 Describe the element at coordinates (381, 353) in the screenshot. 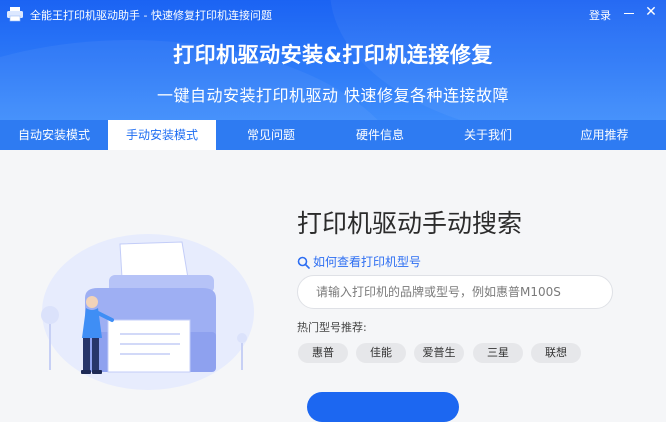

I see `hot-model-chip: 佳能` at that location.